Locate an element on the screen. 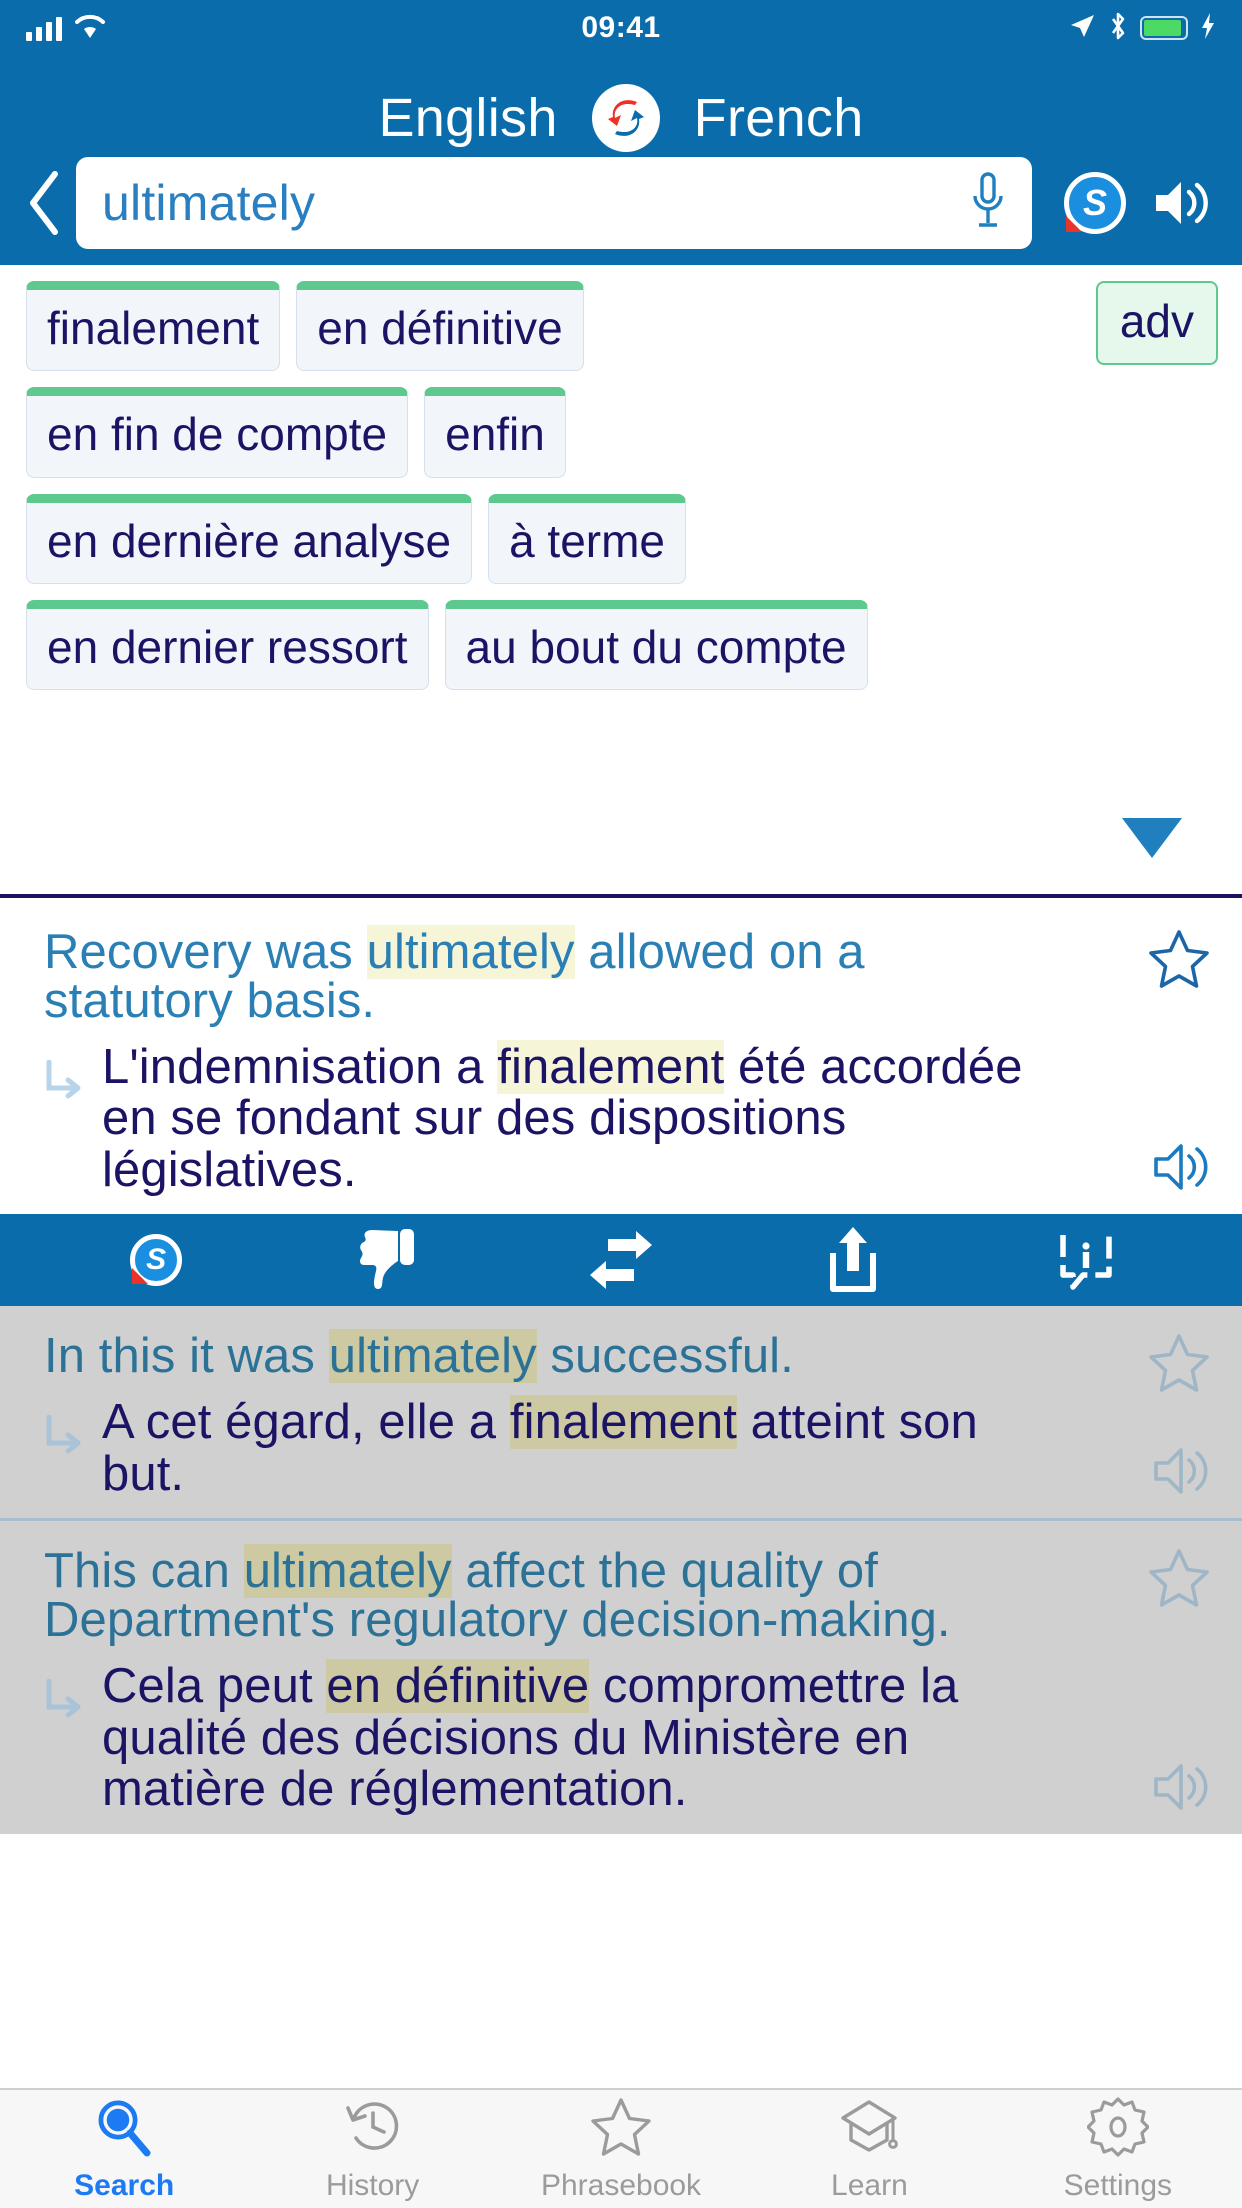 This screenshot has width=1242, height=2208. microphone-icon is located at coordinates (988, 203).